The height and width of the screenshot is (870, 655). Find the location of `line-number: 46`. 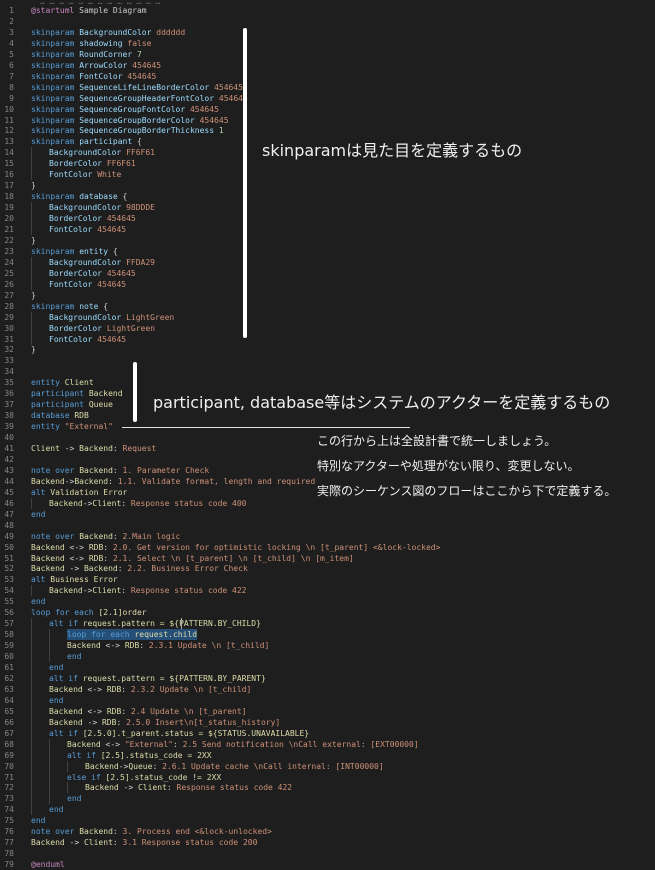

line-number: 46 is located at coordinates (9, 503).